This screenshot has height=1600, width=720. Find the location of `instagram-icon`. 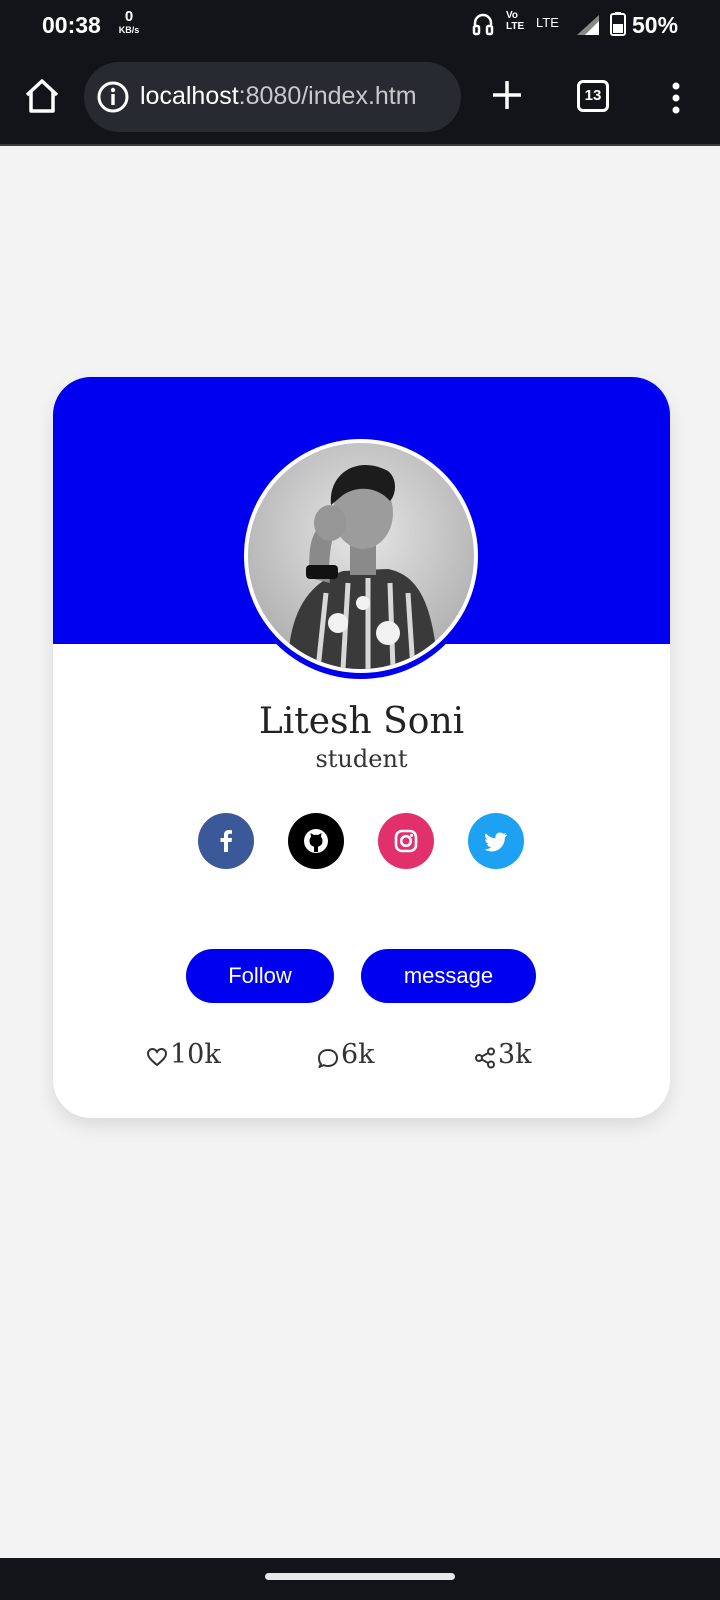

instagram-icon is located at coordinates (406, 841).